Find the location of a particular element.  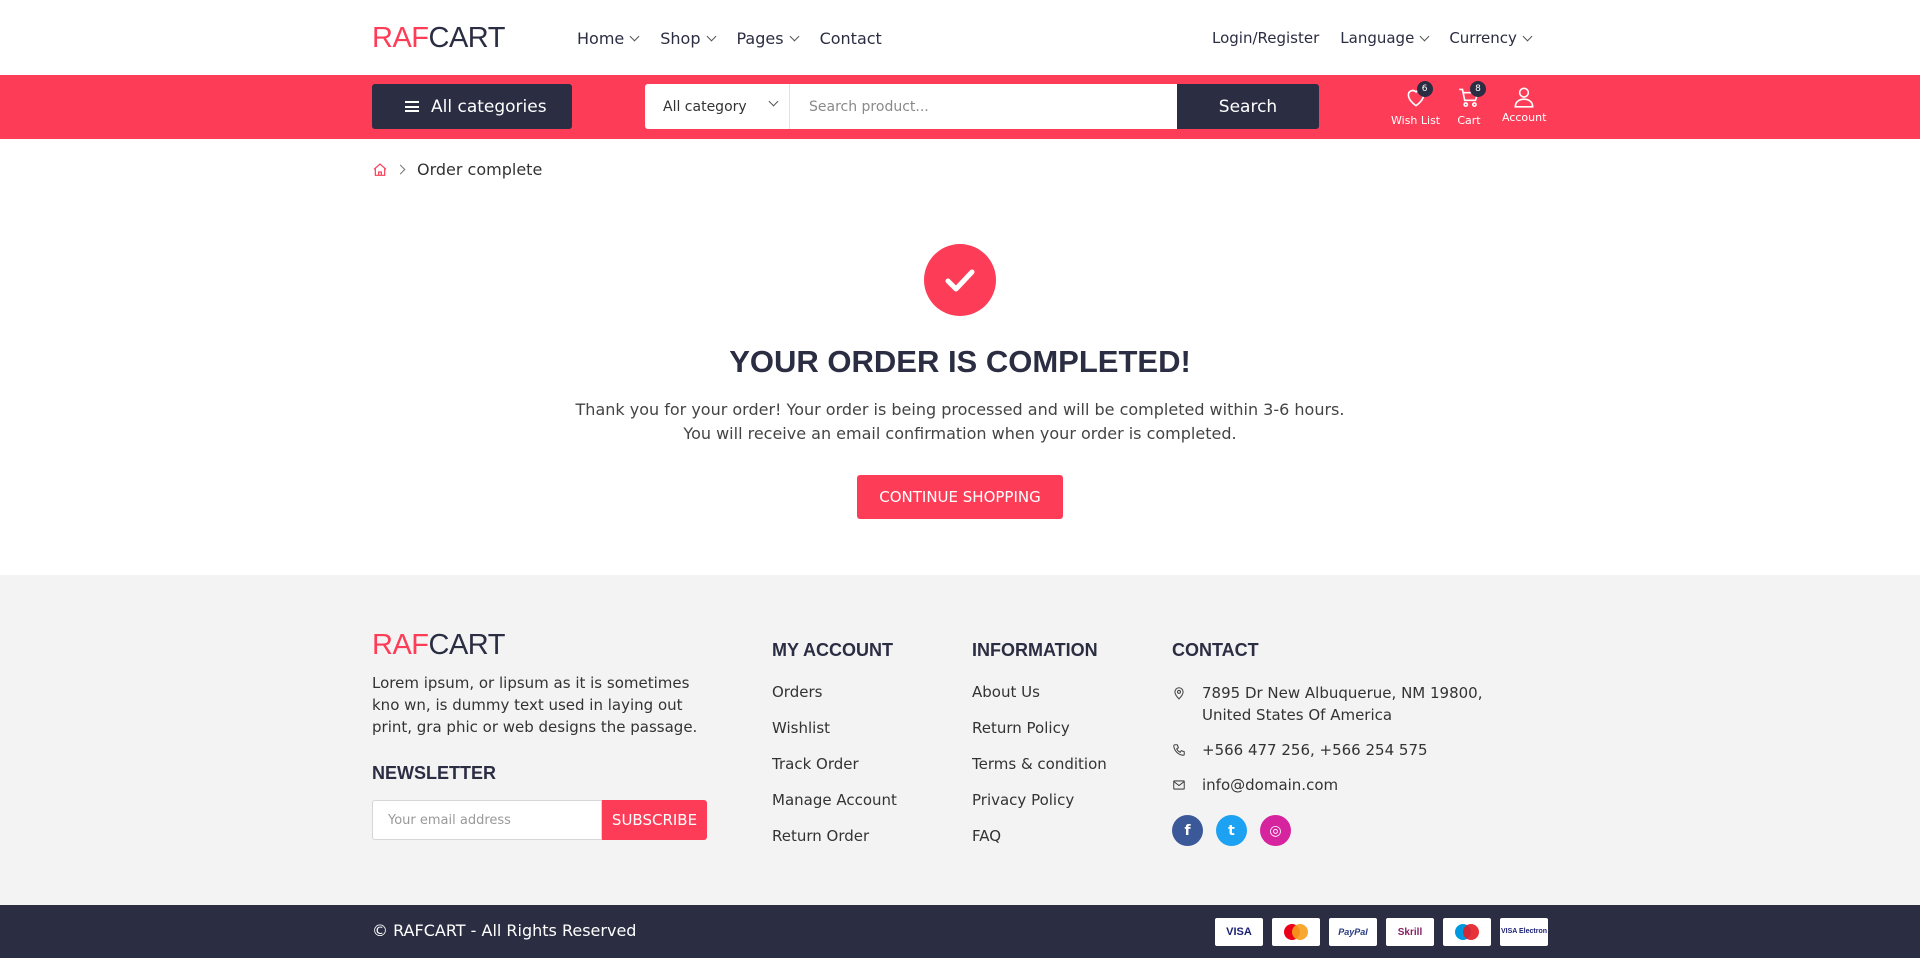

right-nav: Login/Register Language Currency is located at coordinates (1382, 38).